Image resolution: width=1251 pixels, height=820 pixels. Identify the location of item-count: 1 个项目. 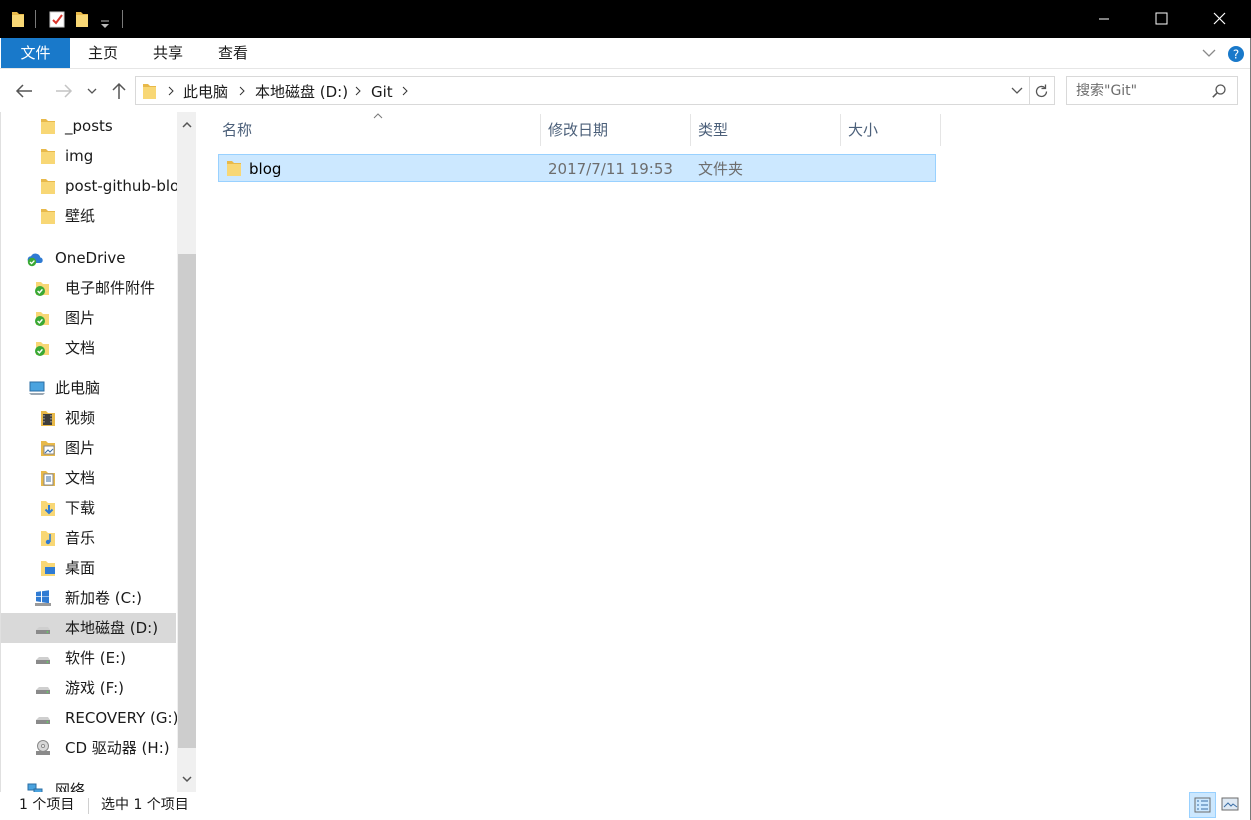
(47, 805).